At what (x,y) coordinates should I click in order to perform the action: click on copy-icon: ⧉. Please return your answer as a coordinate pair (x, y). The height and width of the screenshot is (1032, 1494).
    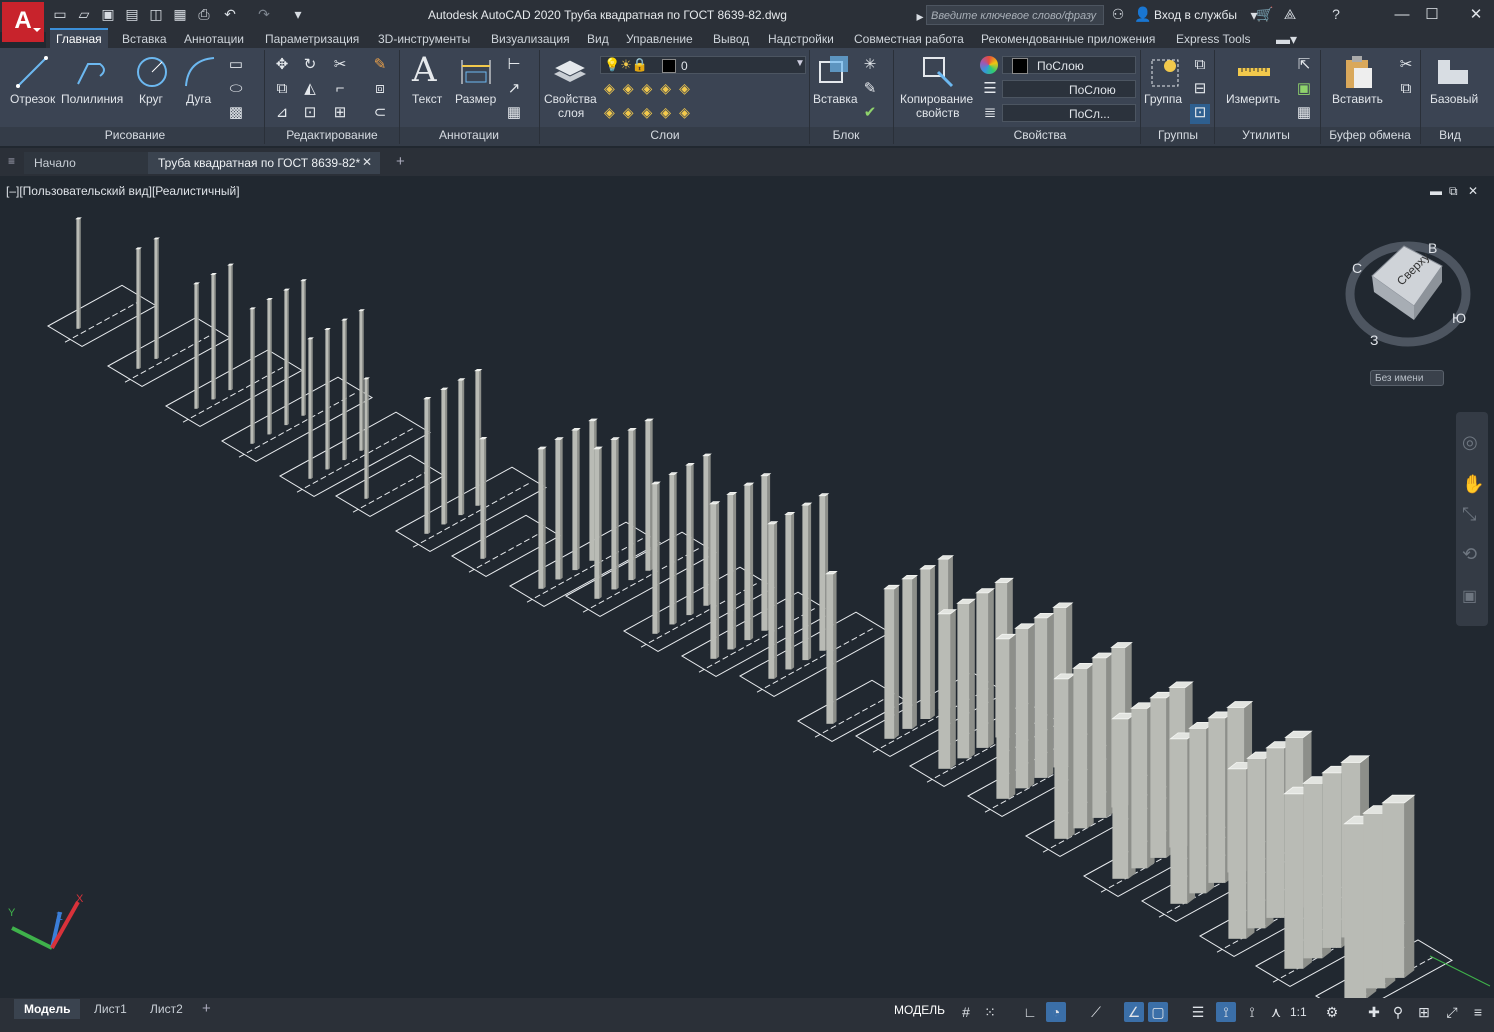
    Looking at the image, I should click on (282, 90).